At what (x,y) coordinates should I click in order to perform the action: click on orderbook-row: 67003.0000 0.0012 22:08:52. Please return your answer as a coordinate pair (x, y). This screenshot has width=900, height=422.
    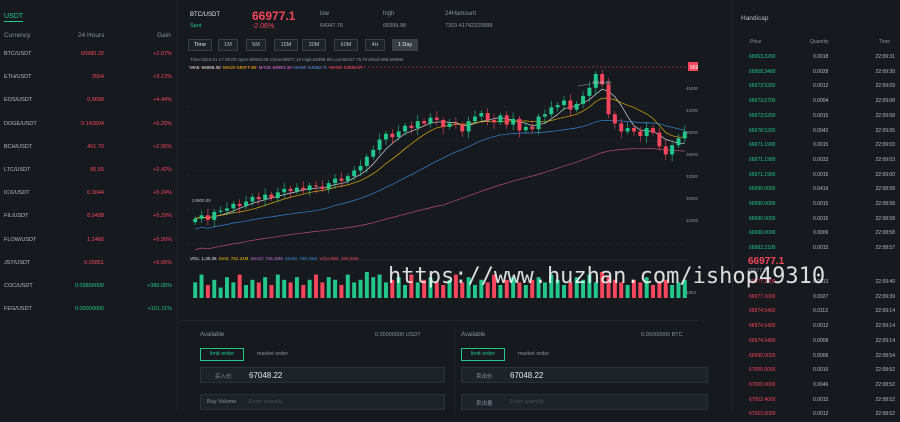
    Looking at the image, I should click on (816, 414).